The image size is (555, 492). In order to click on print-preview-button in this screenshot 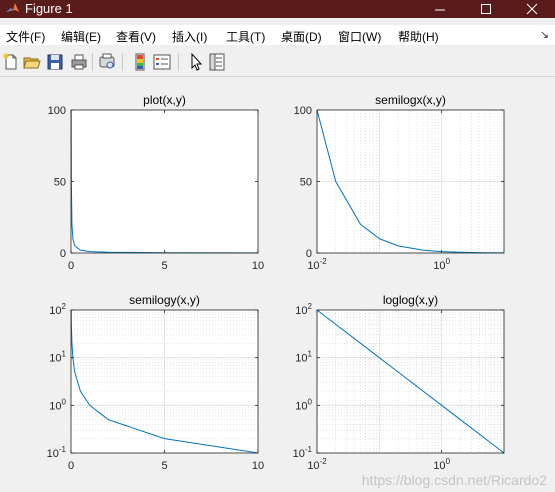, I will do `click(107, 62)`.